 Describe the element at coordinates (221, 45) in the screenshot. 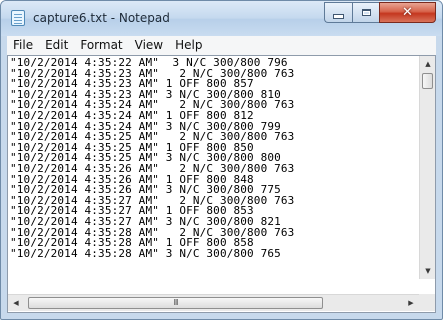

I see `menu-bar: File Edit Format View Help` at that location.